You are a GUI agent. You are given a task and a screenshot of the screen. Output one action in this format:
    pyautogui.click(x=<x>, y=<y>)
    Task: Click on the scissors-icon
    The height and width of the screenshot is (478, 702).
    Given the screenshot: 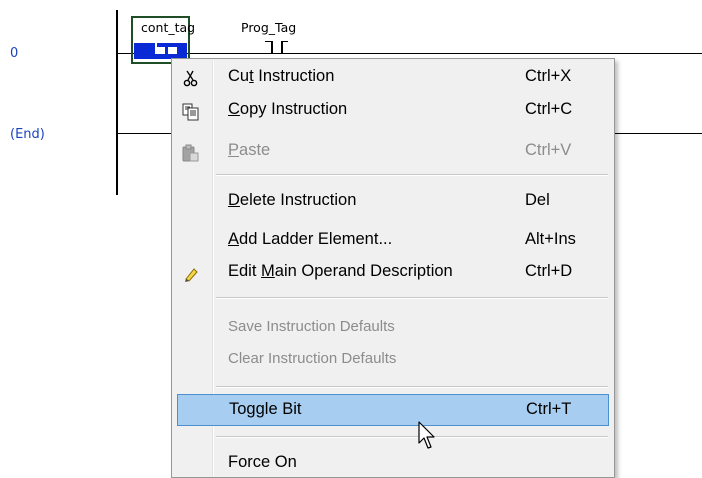 What is the action you would take?
    pyautogui.click(x=191, y=77)
    